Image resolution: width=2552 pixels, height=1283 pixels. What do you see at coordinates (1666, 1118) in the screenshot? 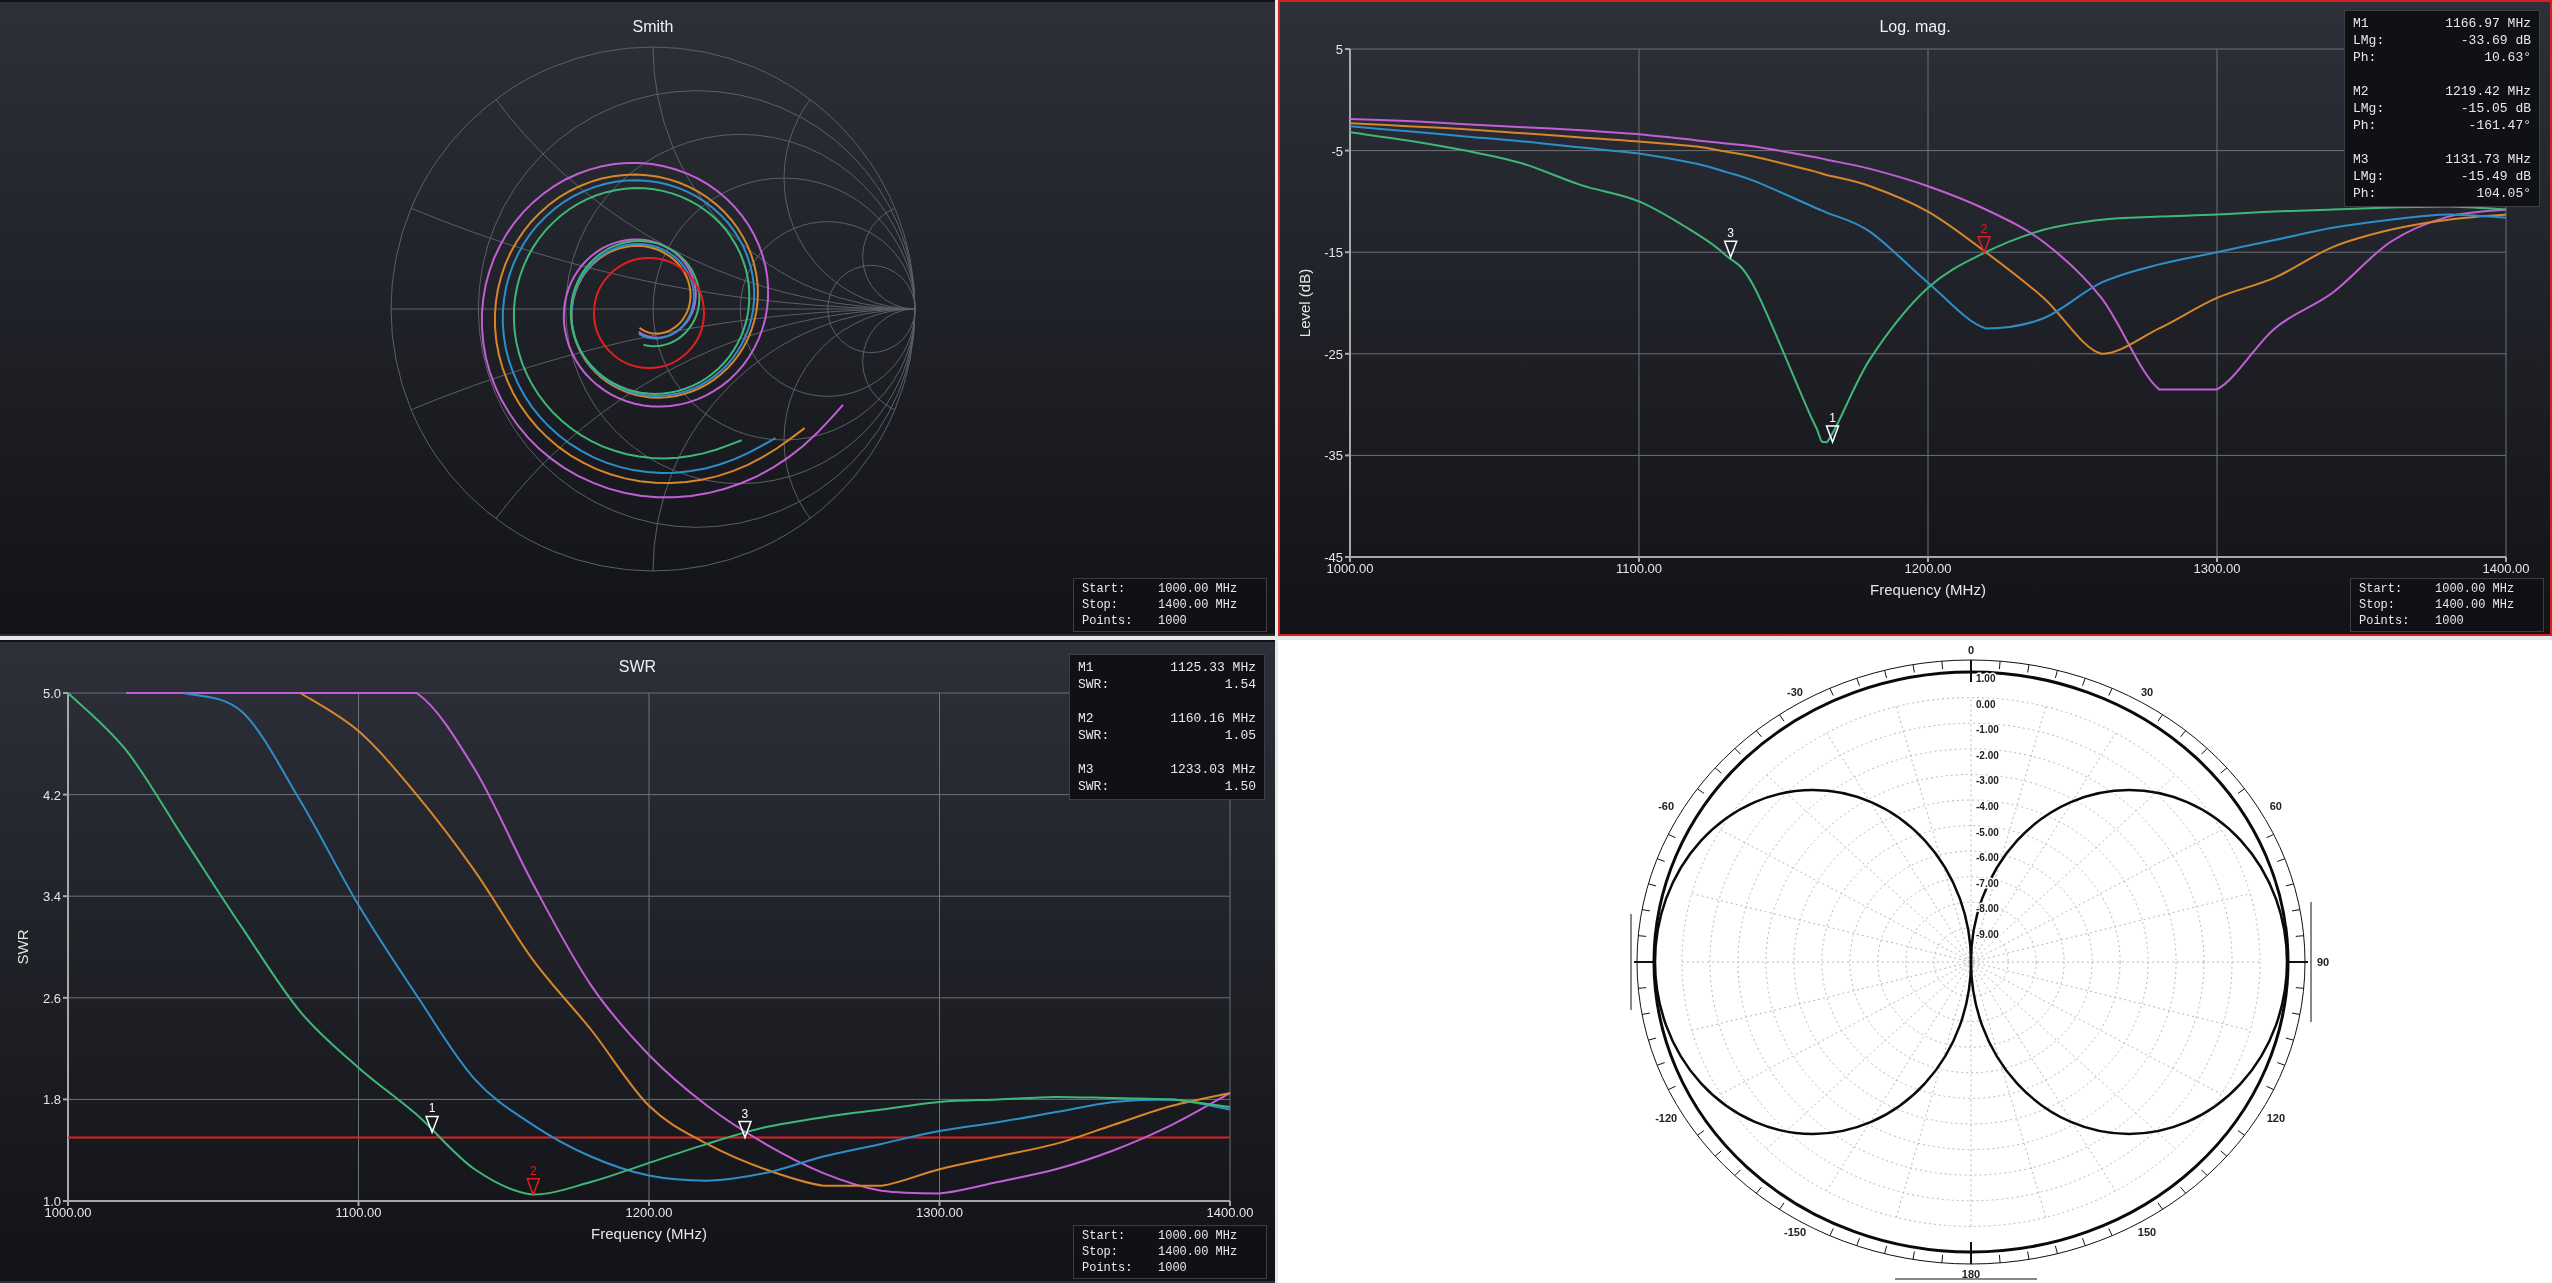
I see `angle-label: -120` at bounding box center [1666, 1118].